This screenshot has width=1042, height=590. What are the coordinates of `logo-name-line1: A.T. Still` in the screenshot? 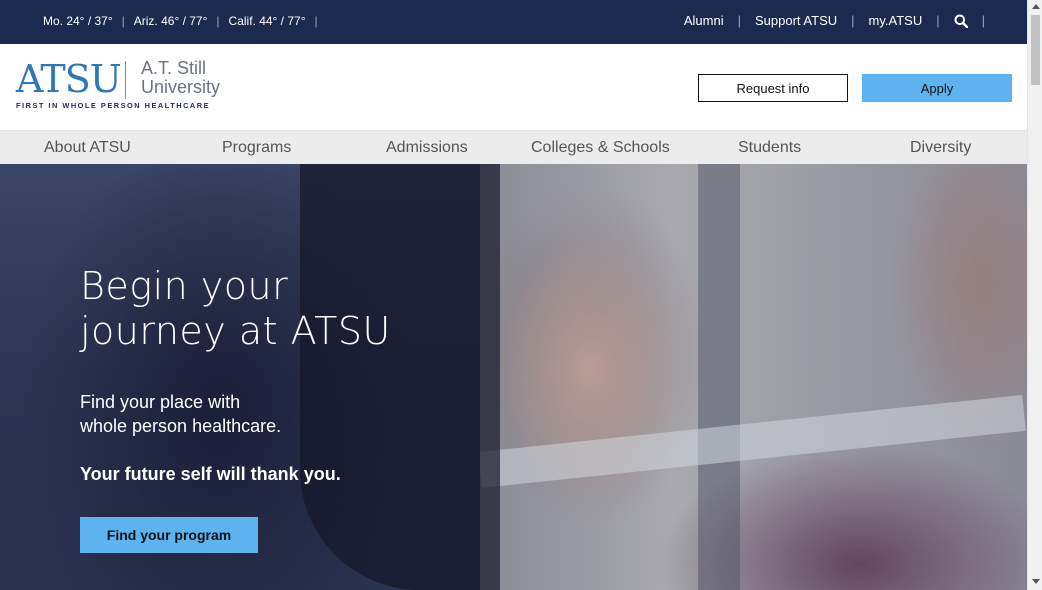 It's located at (174, 68).